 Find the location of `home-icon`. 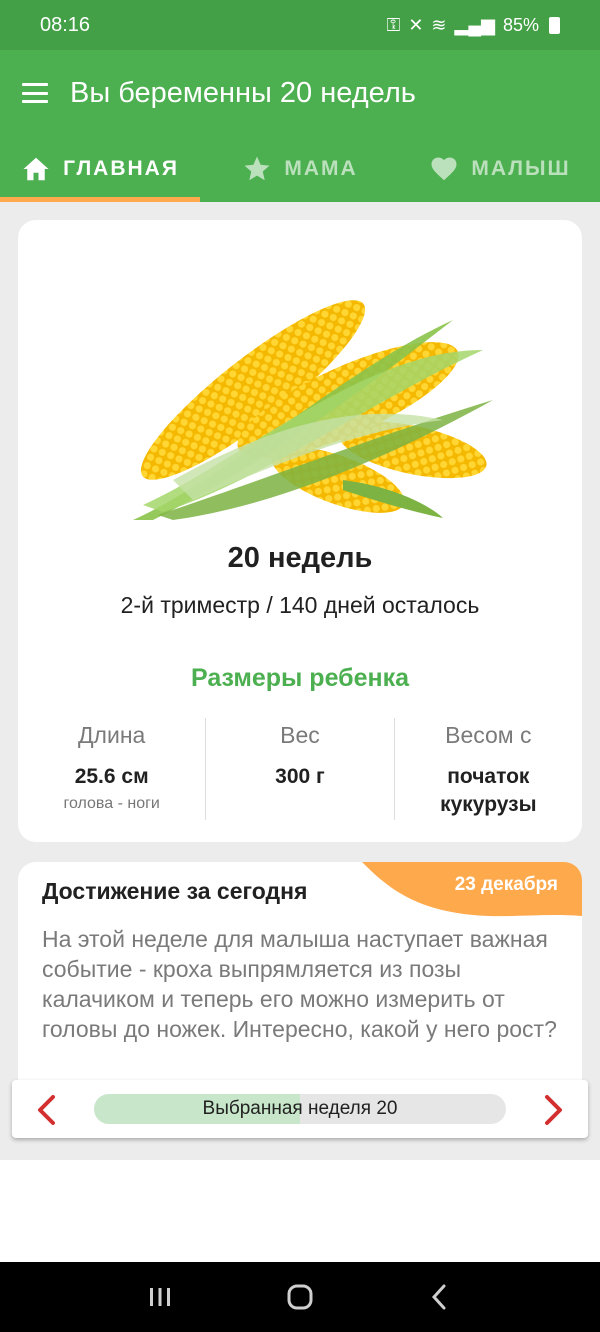

home-icon is located at coordinates (36, 169).